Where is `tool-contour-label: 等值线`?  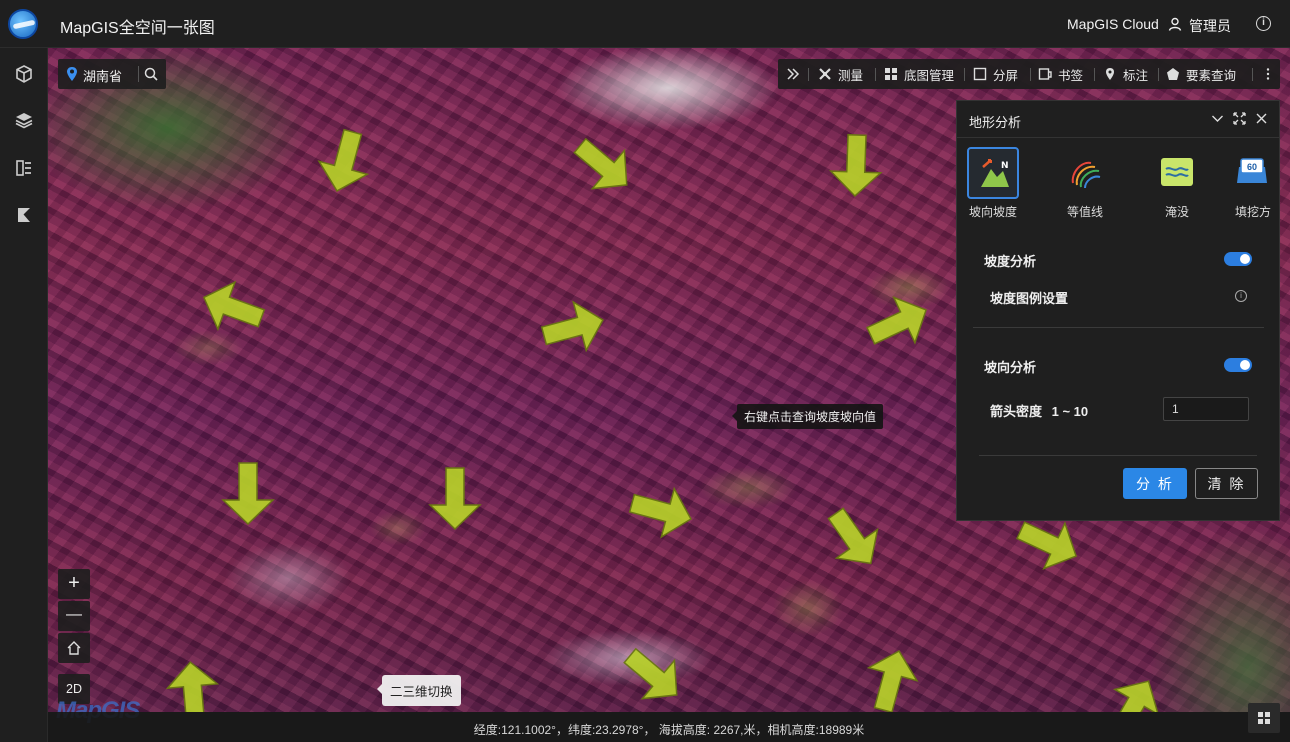 tool-contour-label: 等值线 is located at coordinates (1084, 212).